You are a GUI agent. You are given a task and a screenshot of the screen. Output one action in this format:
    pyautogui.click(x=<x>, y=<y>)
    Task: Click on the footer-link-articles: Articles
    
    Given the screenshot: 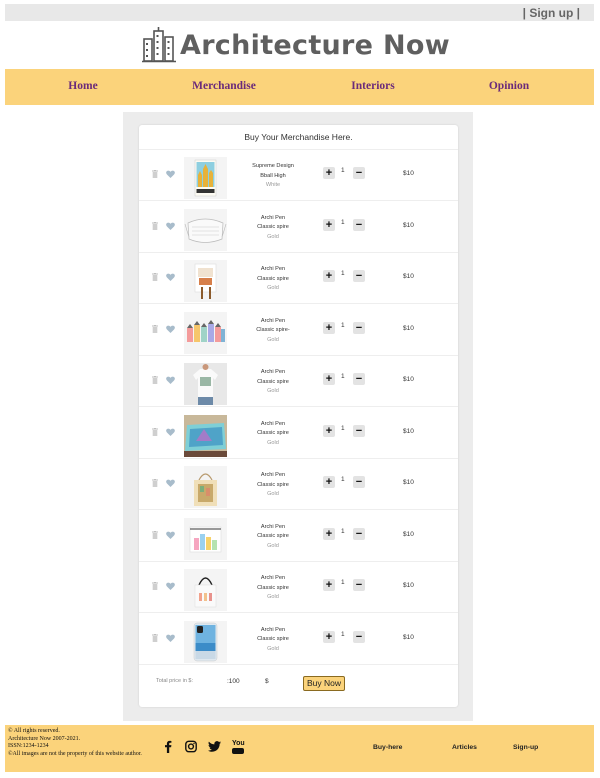 What is the action you would take?
    pyautogui.click(x=464, y=747)
    